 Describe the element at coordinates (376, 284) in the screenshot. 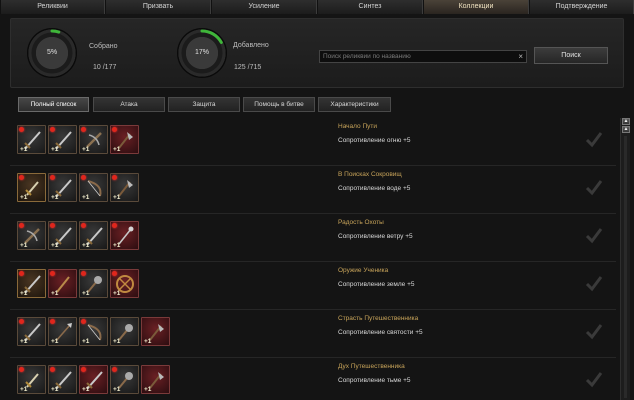

I see `collection-bonus: Сопротивление земле +5` at that location.